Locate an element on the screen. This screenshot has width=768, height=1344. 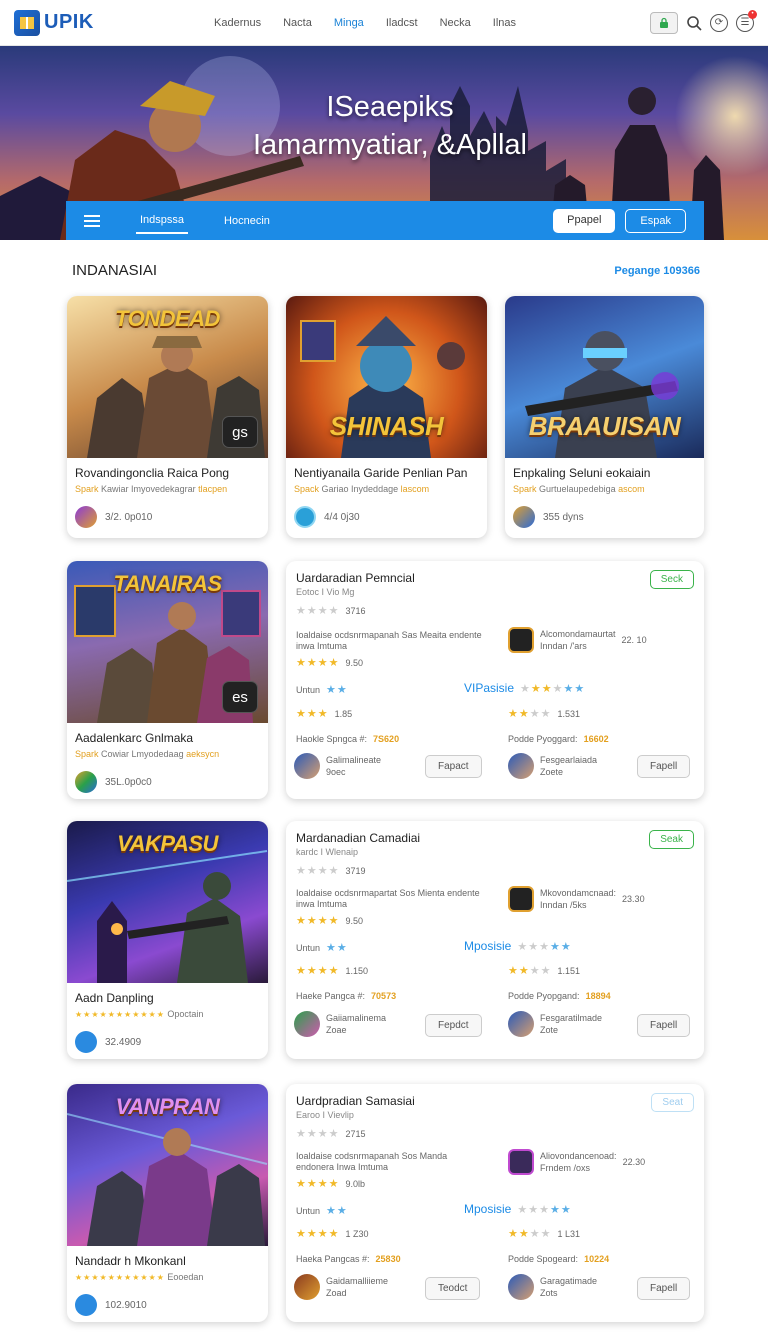
rating-row: ★★★★ 2715 is located at coordinates (330, 1133).